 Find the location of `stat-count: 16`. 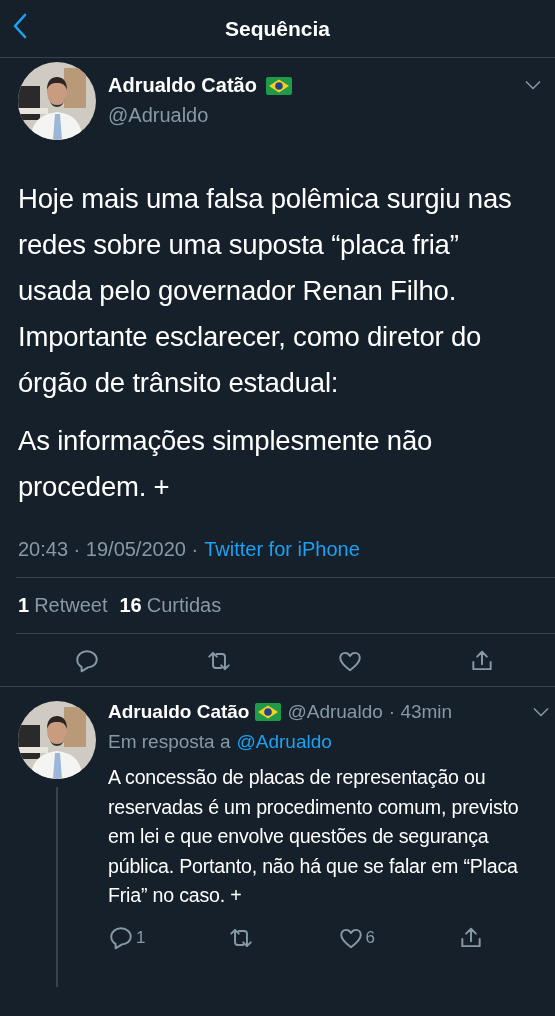

stat-count: 16 is located at coordinates (130, 605).